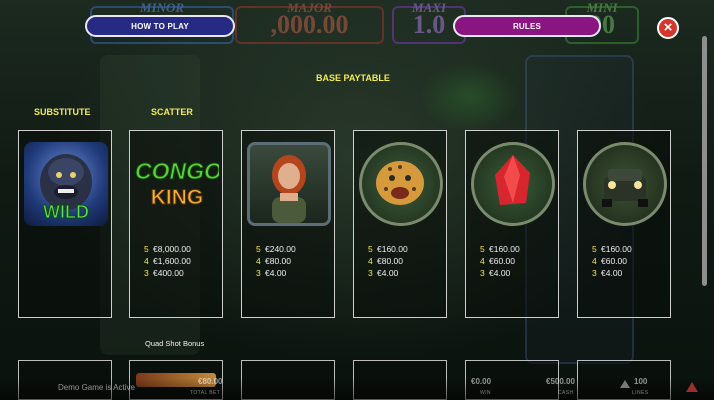  Describe the element at coordinates (66, 184) in the screenshot. I see `gorilla-wild-symbol: WILD` at that location.